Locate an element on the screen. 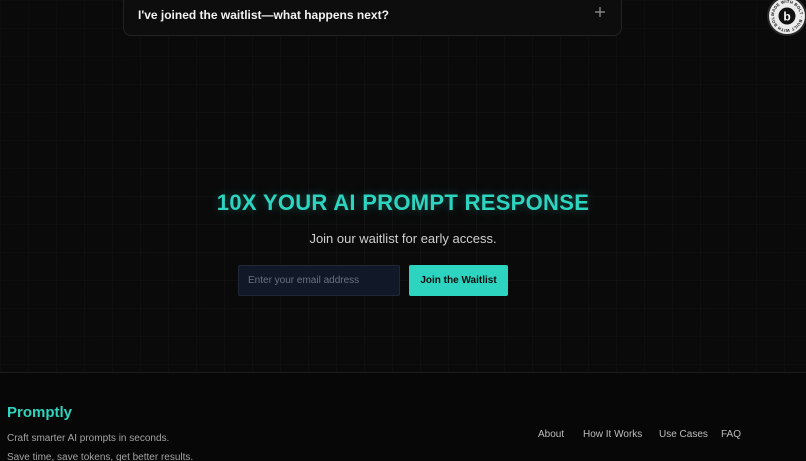 The image size is (806, 461). bolt-badge-icon: MADE WITH BOLT · BUILT WITH BOLT · b is located at coordinates (786, 16).